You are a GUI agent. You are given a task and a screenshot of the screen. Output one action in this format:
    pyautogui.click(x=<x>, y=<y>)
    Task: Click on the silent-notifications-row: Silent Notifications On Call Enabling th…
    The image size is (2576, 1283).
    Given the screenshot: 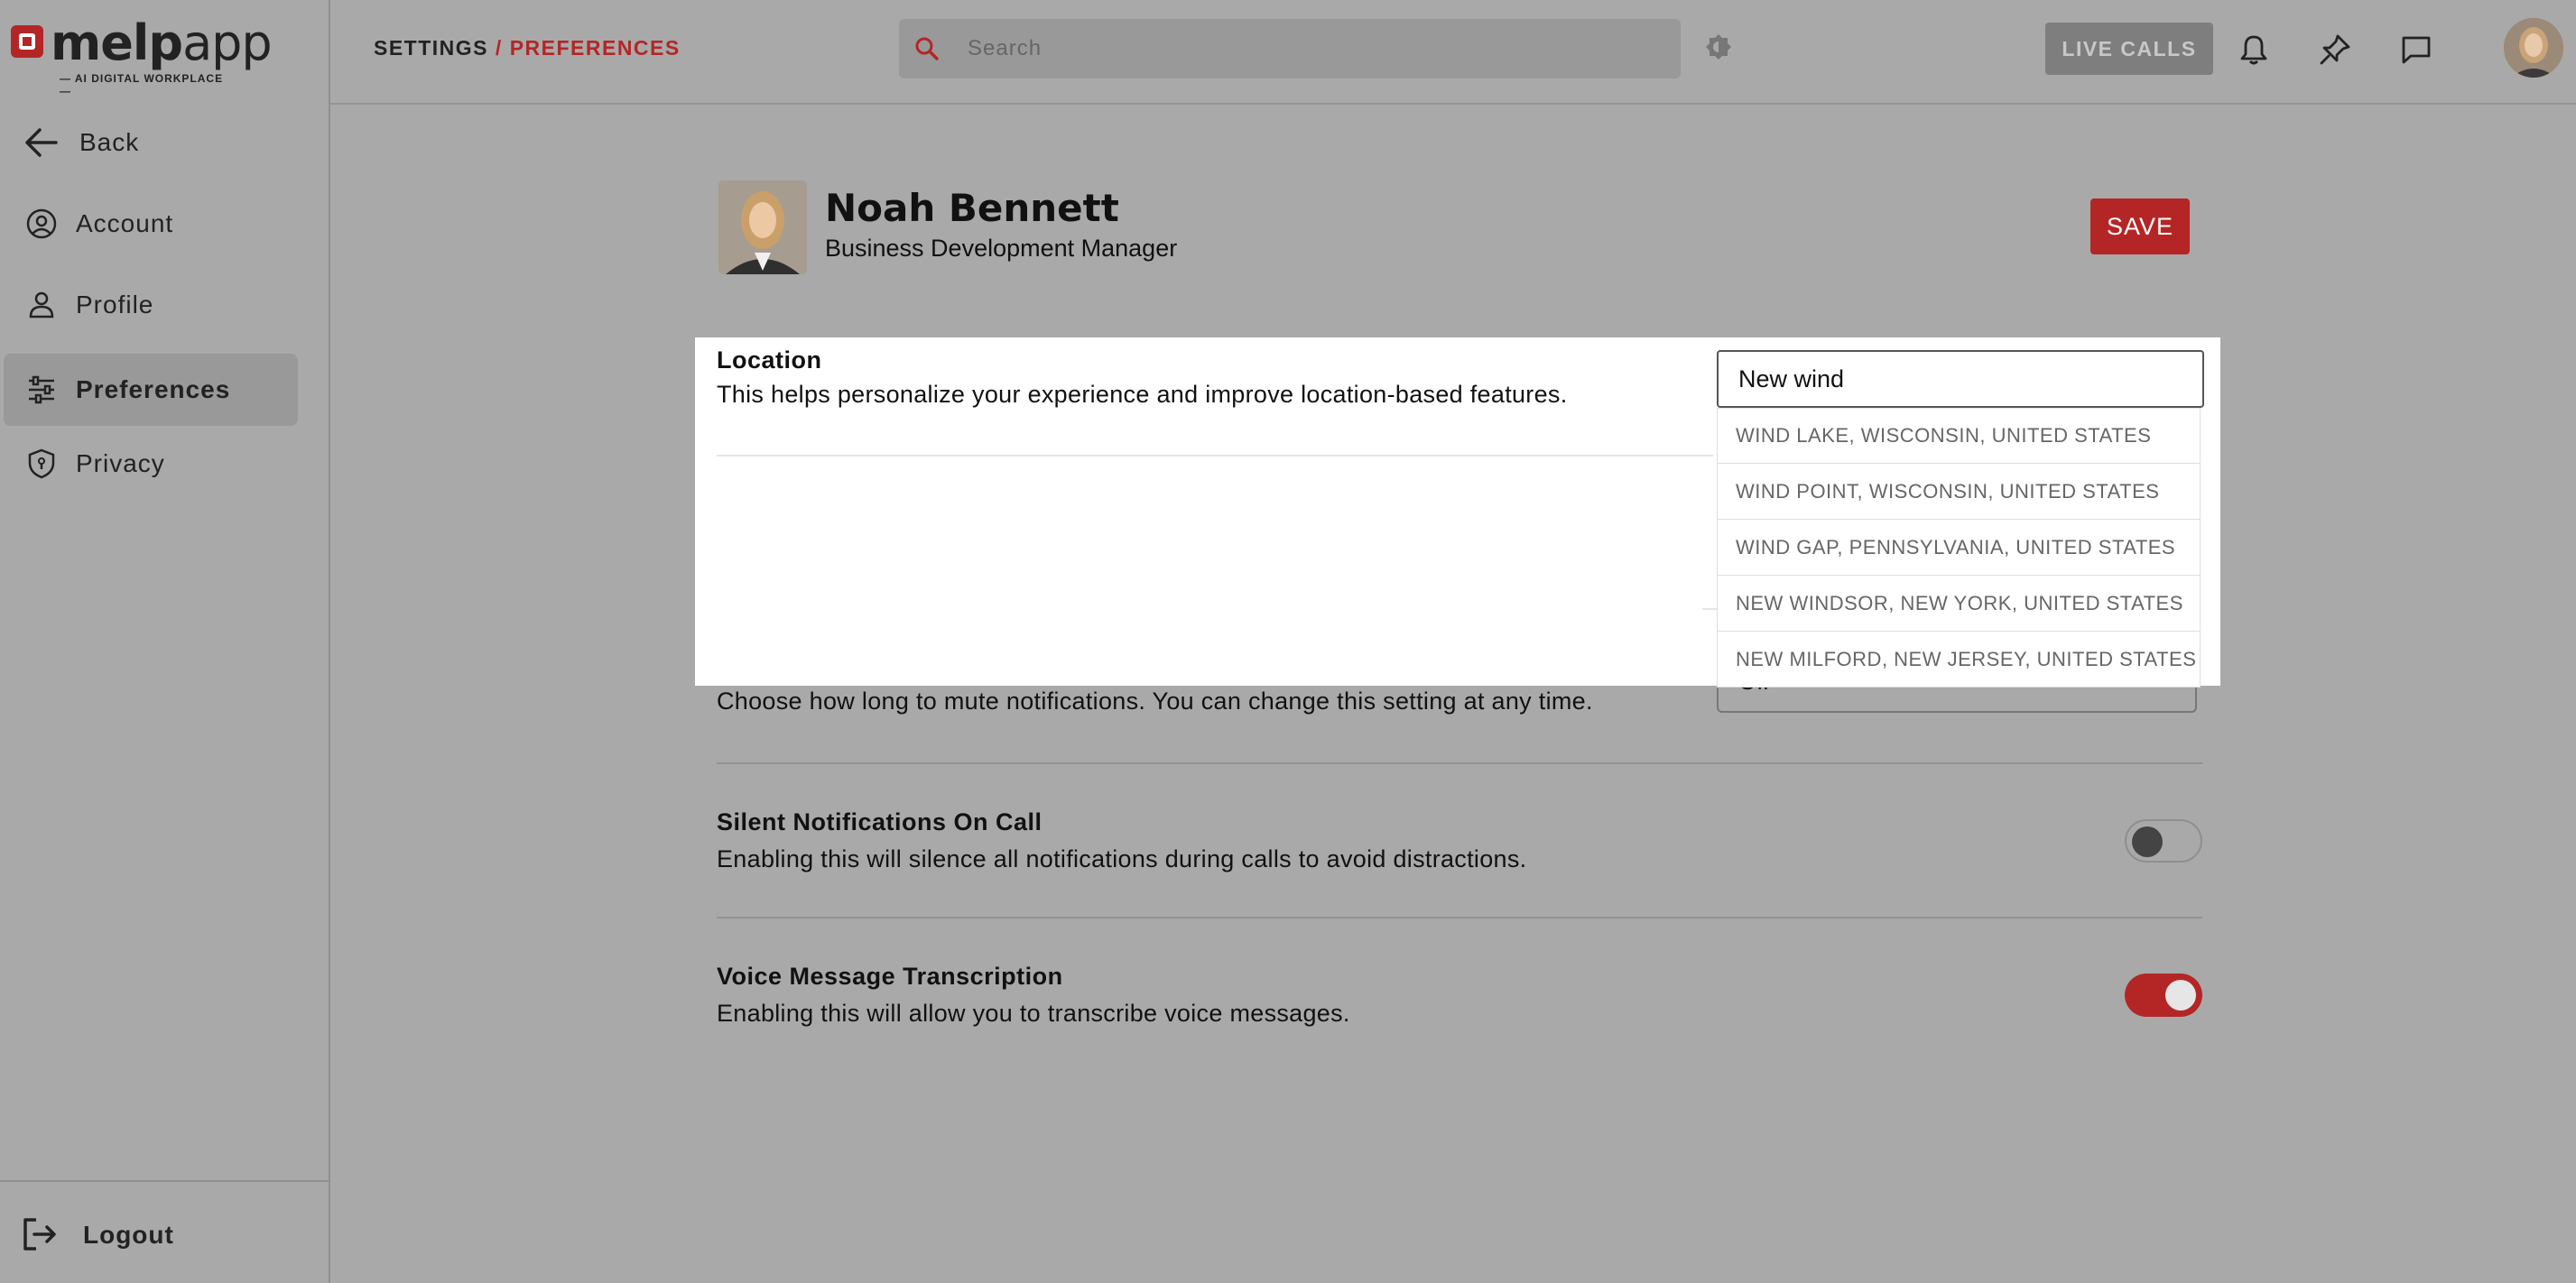 What is the action you would take?
    pyautogui.click(x=1460, y=841)
    